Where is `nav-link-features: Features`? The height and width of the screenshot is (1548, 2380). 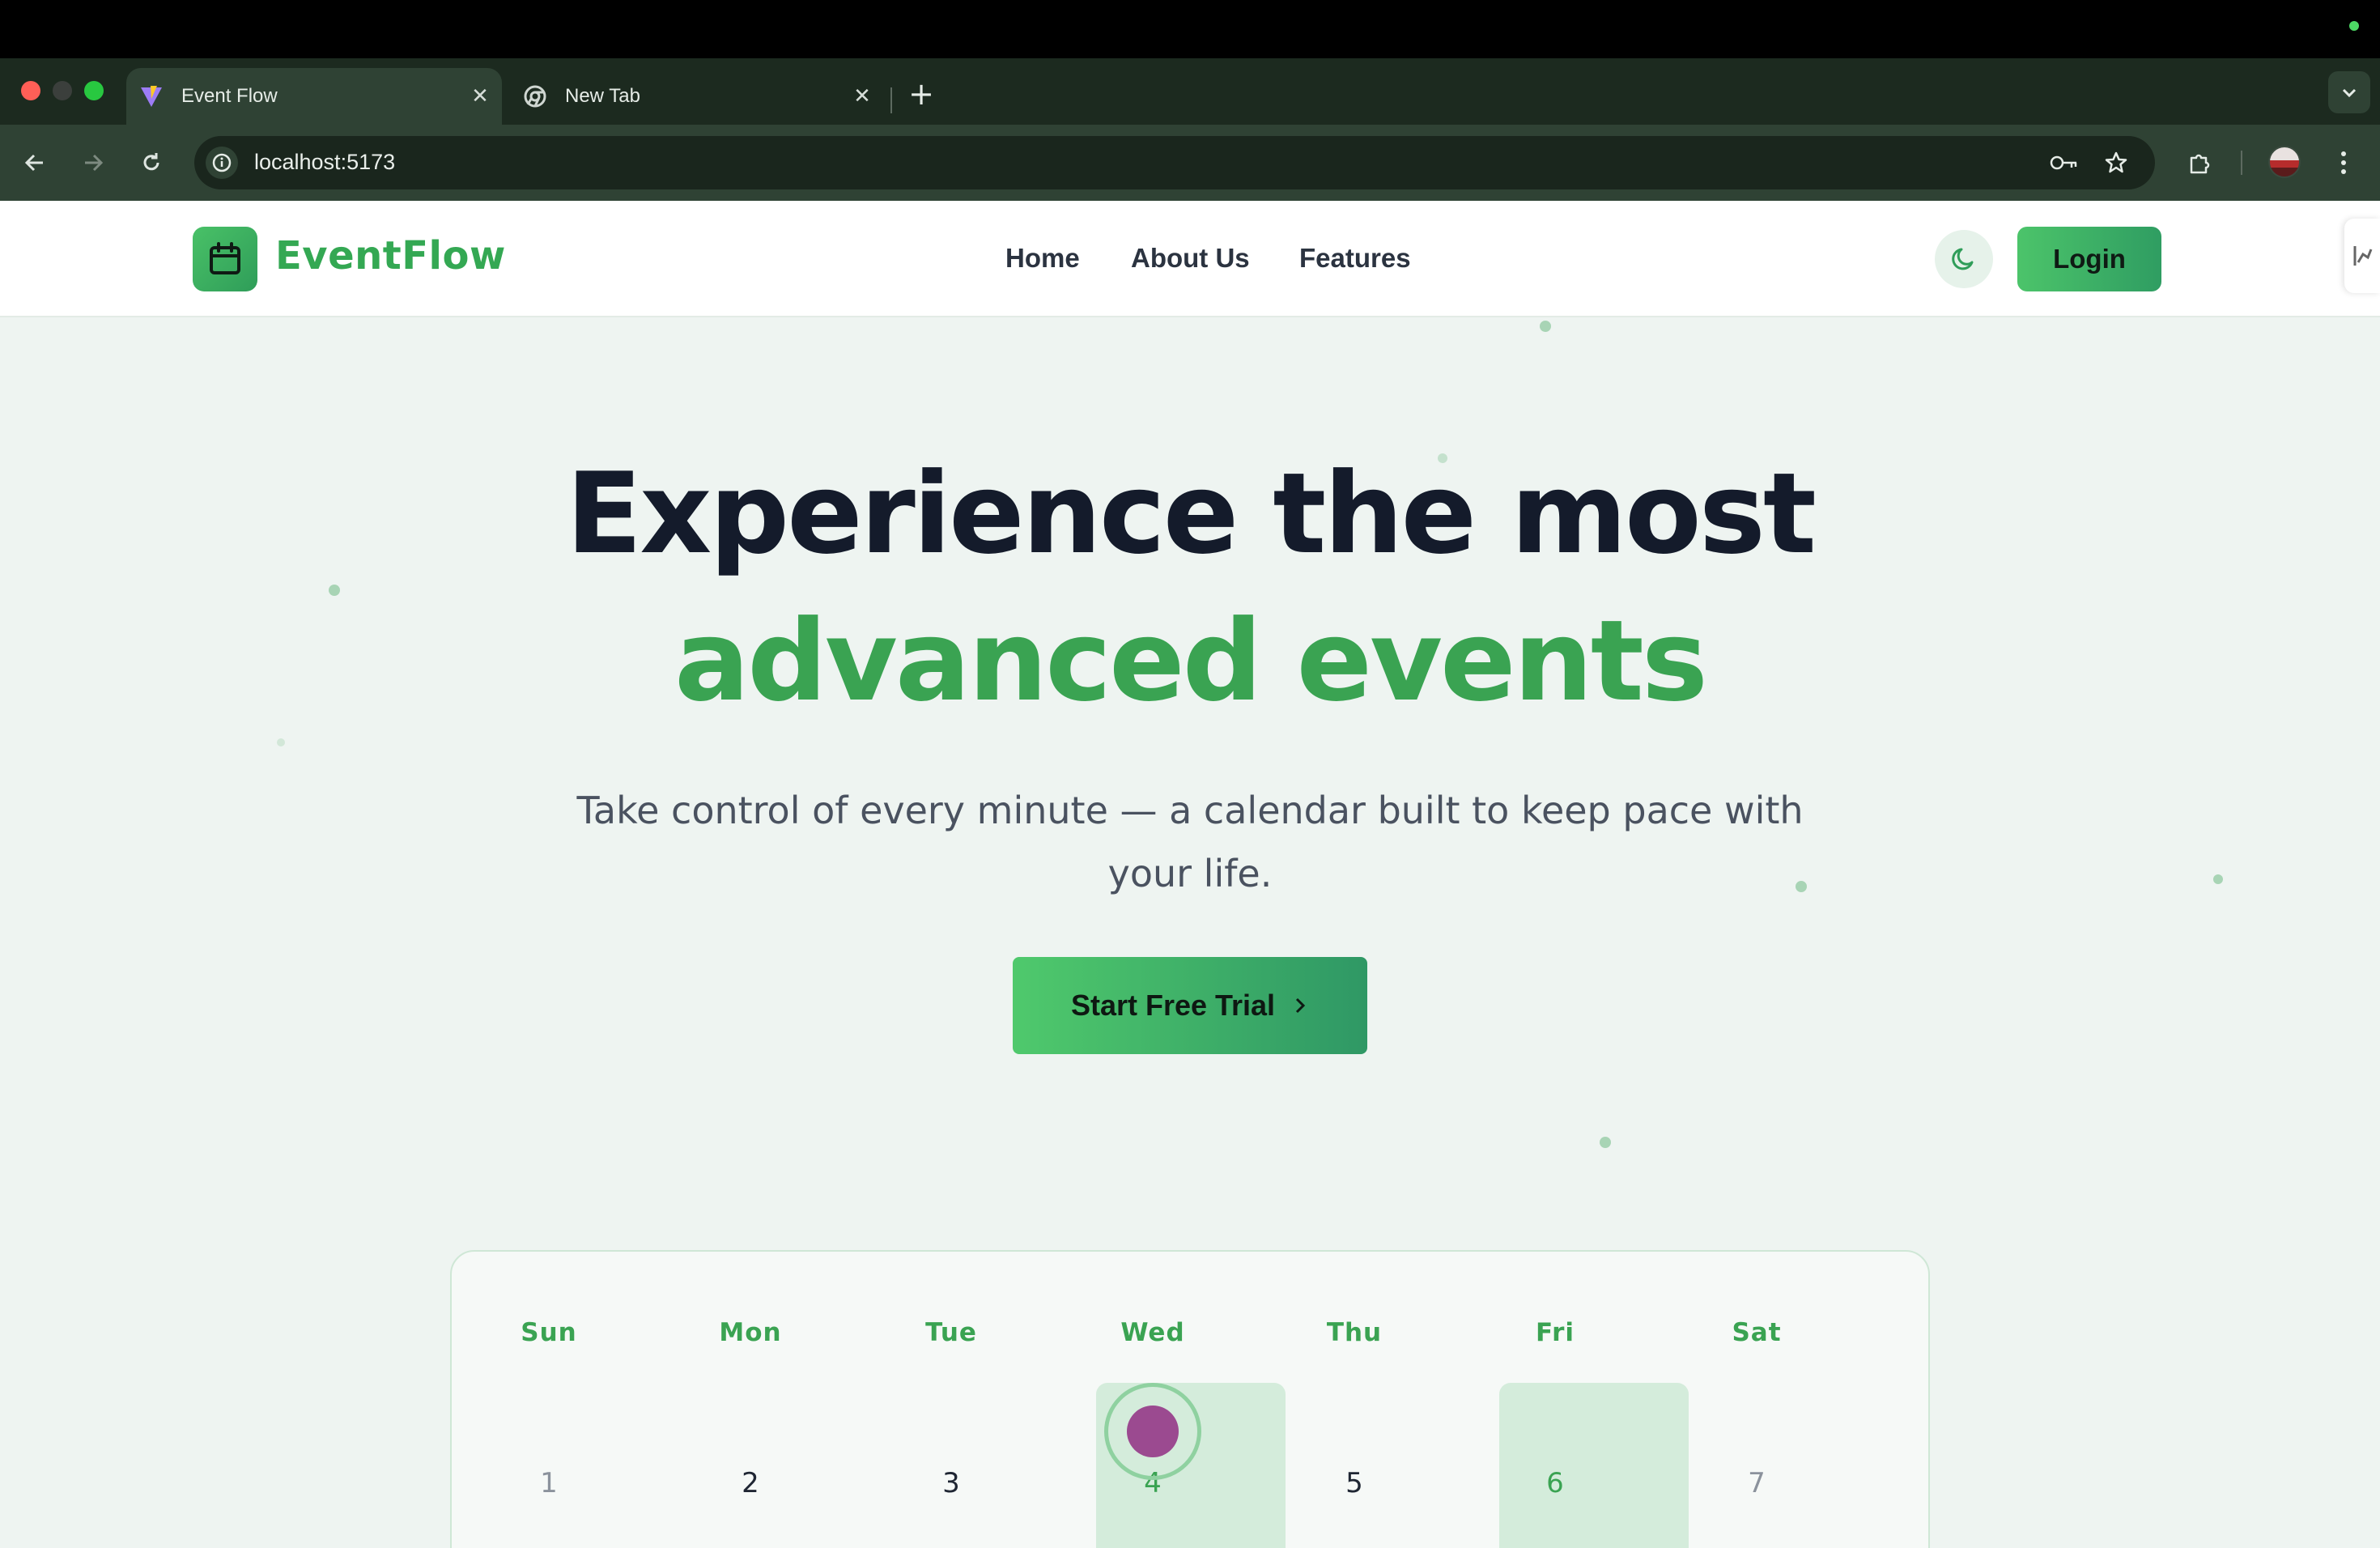
nav-link-features: Features is located at coordinates (1355, 258).